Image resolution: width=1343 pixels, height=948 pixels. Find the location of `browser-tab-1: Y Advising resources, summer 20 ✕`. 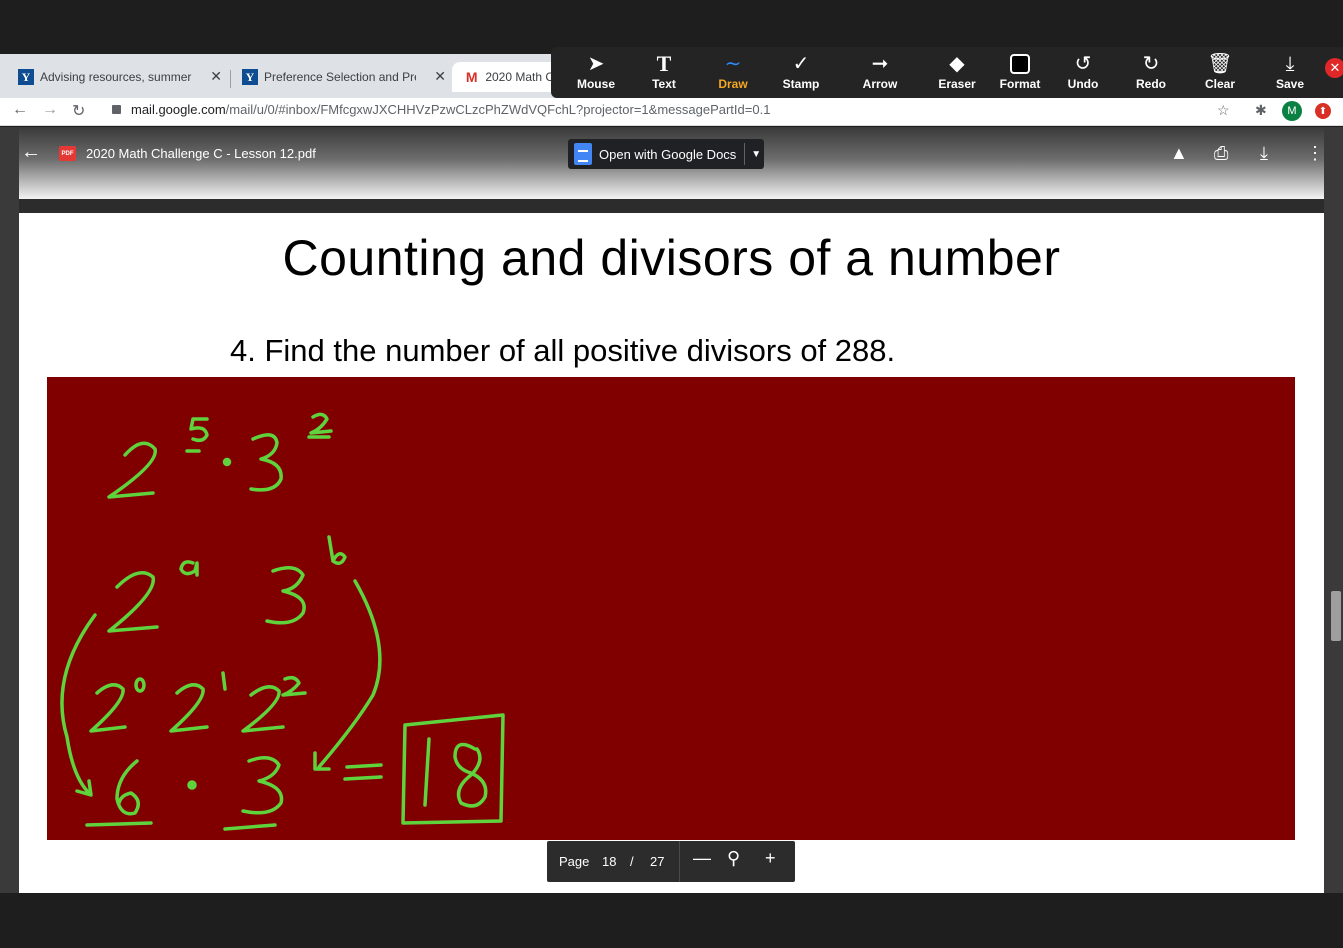

browser-tab-1: Y Advising resources, summer 20 ✕ is located at coordinates (114, 77).